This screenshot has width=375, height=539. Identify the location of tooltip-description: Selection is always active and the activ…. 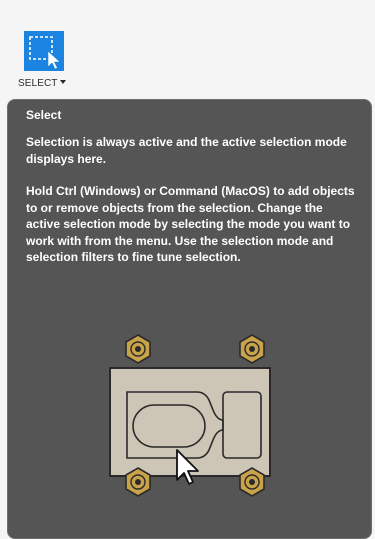
(186, 150).